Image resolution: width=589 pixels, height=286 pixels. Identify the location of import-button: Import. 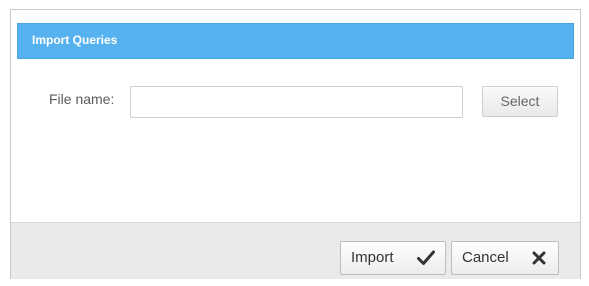
(393, 258).